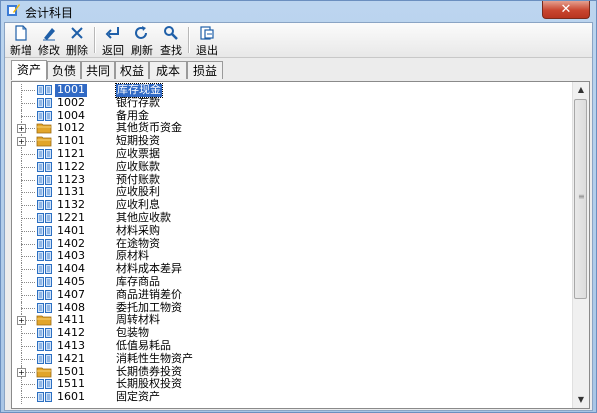 Image resolution: width=597 pixels, height=413 pixels. What do you see at coordinates (566, 10) in the screenshot?
I see `close-button: ✕` at bounding box center [566, 10].